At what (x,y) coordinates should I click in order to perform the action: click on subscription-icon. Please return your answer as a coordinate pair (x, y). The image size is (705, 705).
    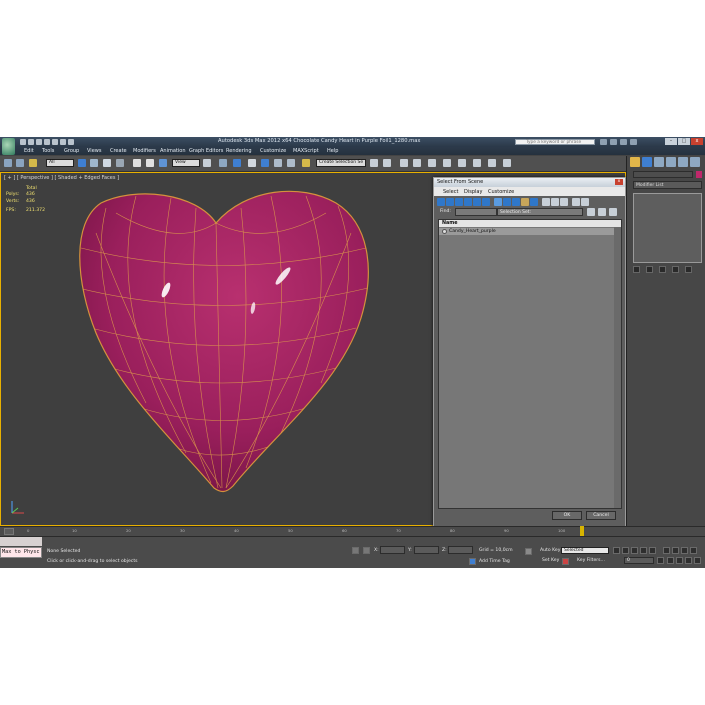
    Looking at the image, I should click on (613, 142).